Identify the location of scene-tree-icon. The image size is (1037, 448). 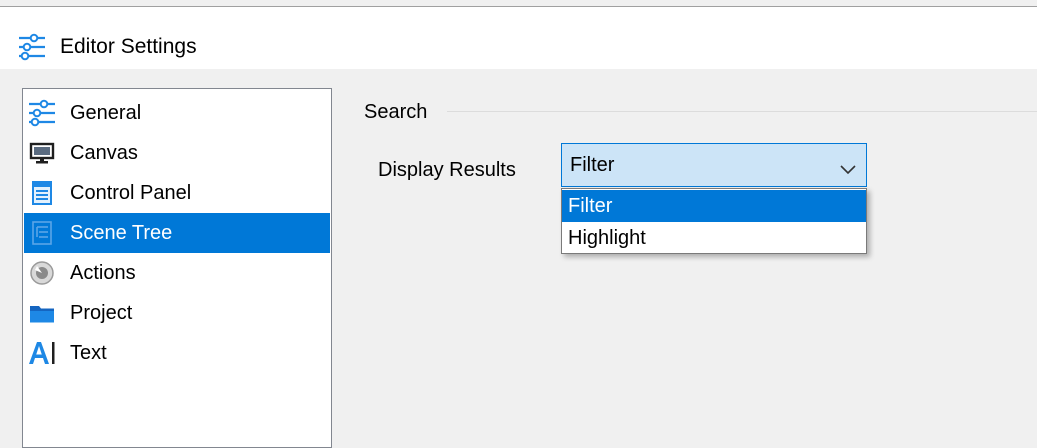
(42, 233).